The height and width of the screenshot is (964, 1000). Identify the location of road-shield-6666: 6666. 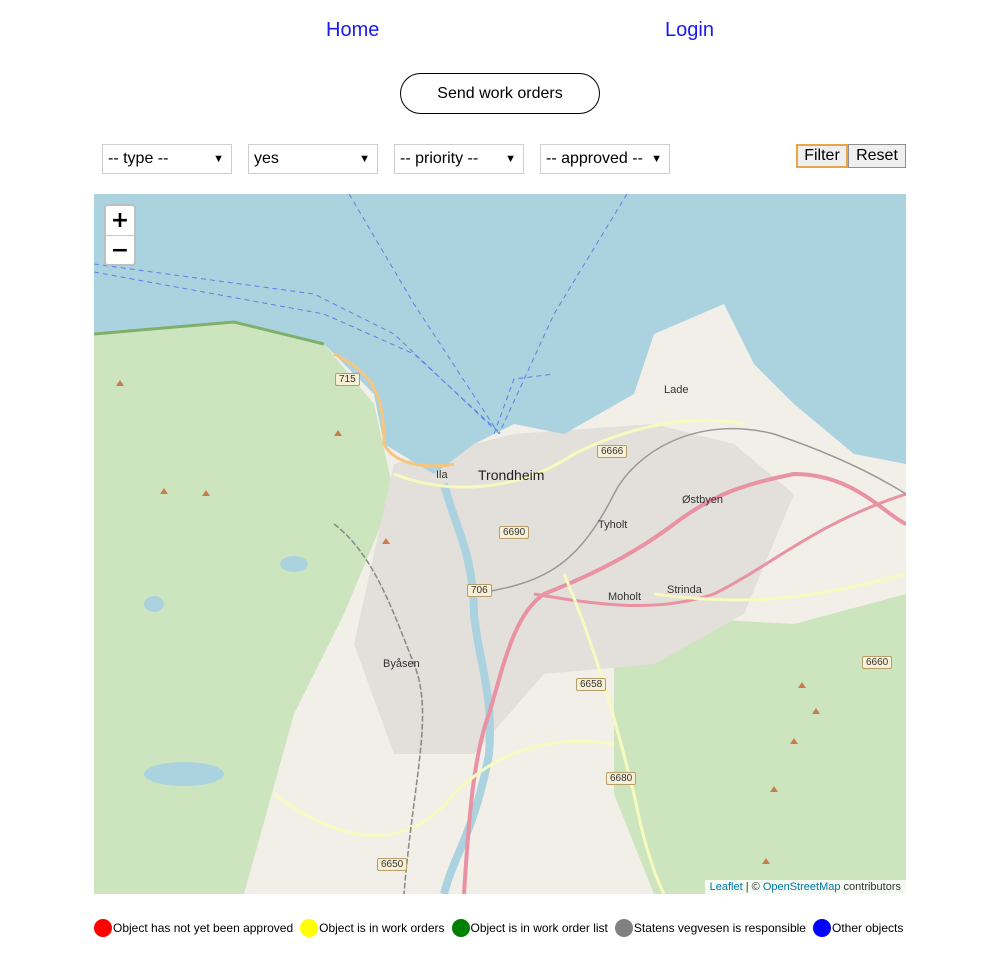
(612, 451).